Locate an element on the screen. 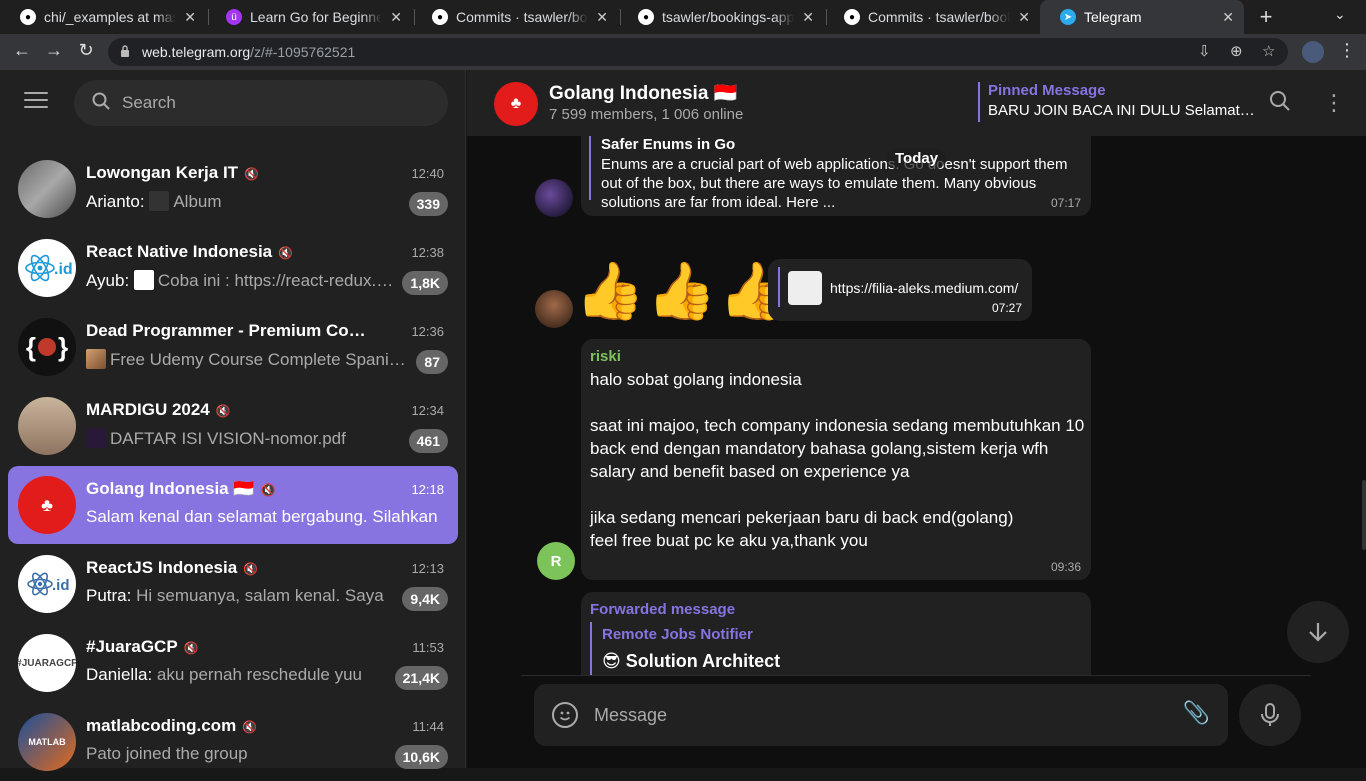  chat-preview: Pato joined the group is located at coordinates (167, 753).